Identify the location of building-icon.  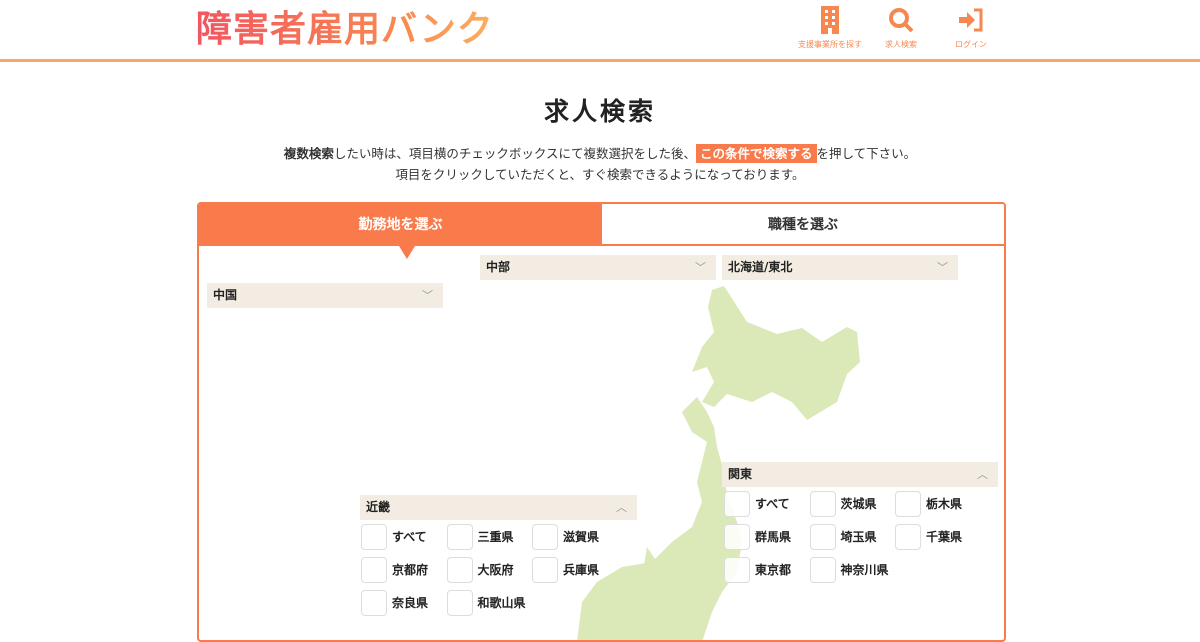
(830, 20).